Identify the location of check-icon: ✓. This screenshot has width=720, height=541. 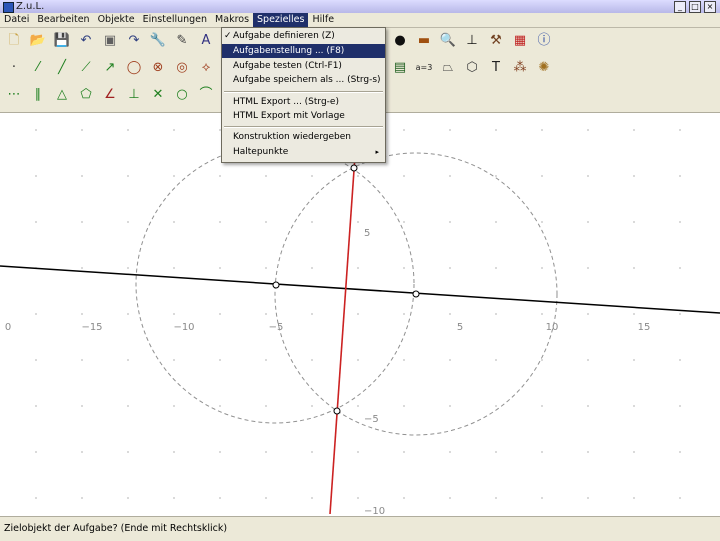
(228, 36).